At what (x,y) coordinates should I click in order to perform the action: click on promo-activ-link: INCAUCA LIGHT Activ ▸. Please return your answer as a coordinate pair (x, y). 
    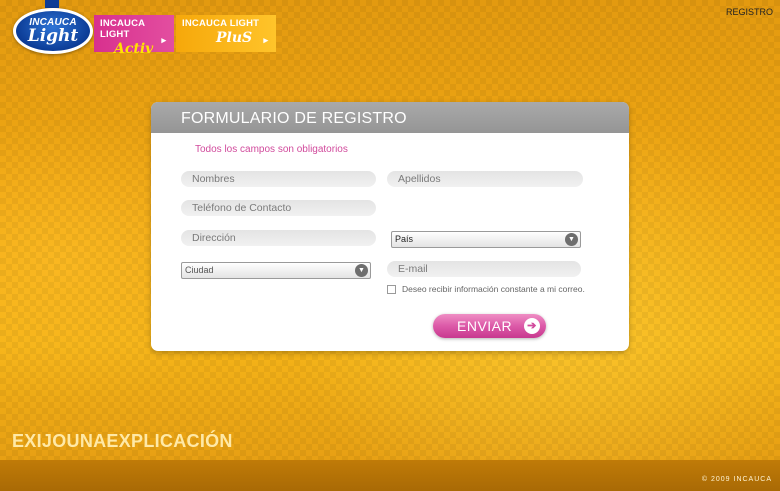
    Looking at the image, I should click on (134, 36).